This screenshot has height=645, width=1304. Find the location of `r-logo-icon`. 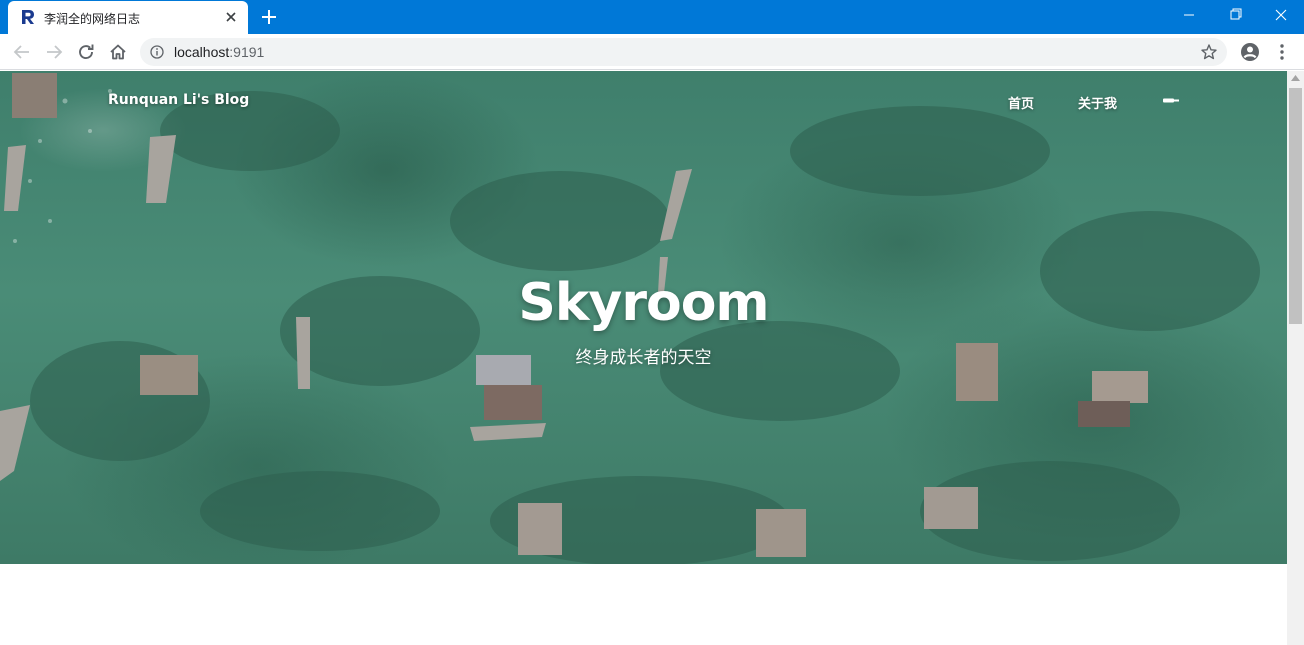

r-logo-icon is located at coordinates (28, 17).